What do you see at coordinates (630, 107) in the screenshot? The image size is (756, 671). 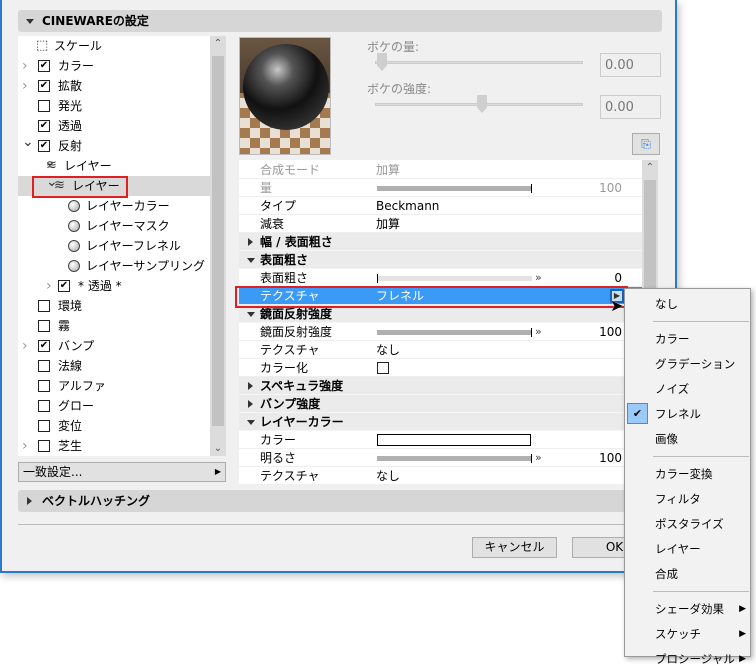 I see `bokeh-strength-input` at bounding box center [630, 107].